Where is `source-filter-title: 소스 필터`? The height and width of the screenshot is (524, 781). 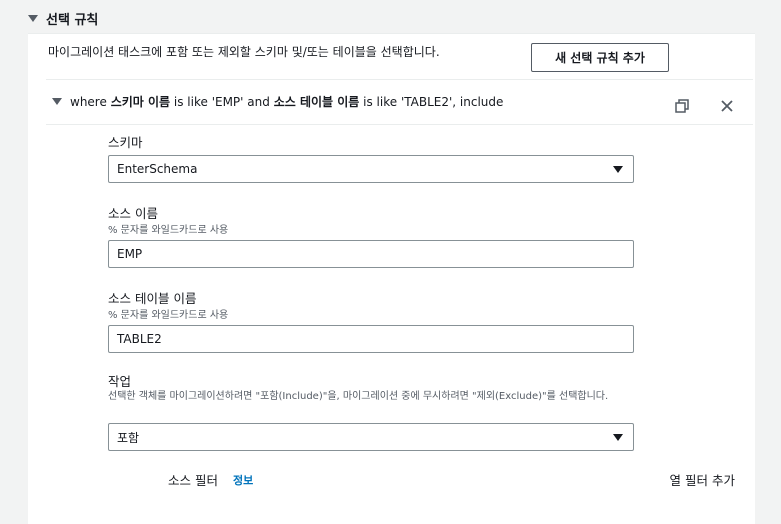 source-filter-title: 소스 필터 is located at coordinates (193, 480).